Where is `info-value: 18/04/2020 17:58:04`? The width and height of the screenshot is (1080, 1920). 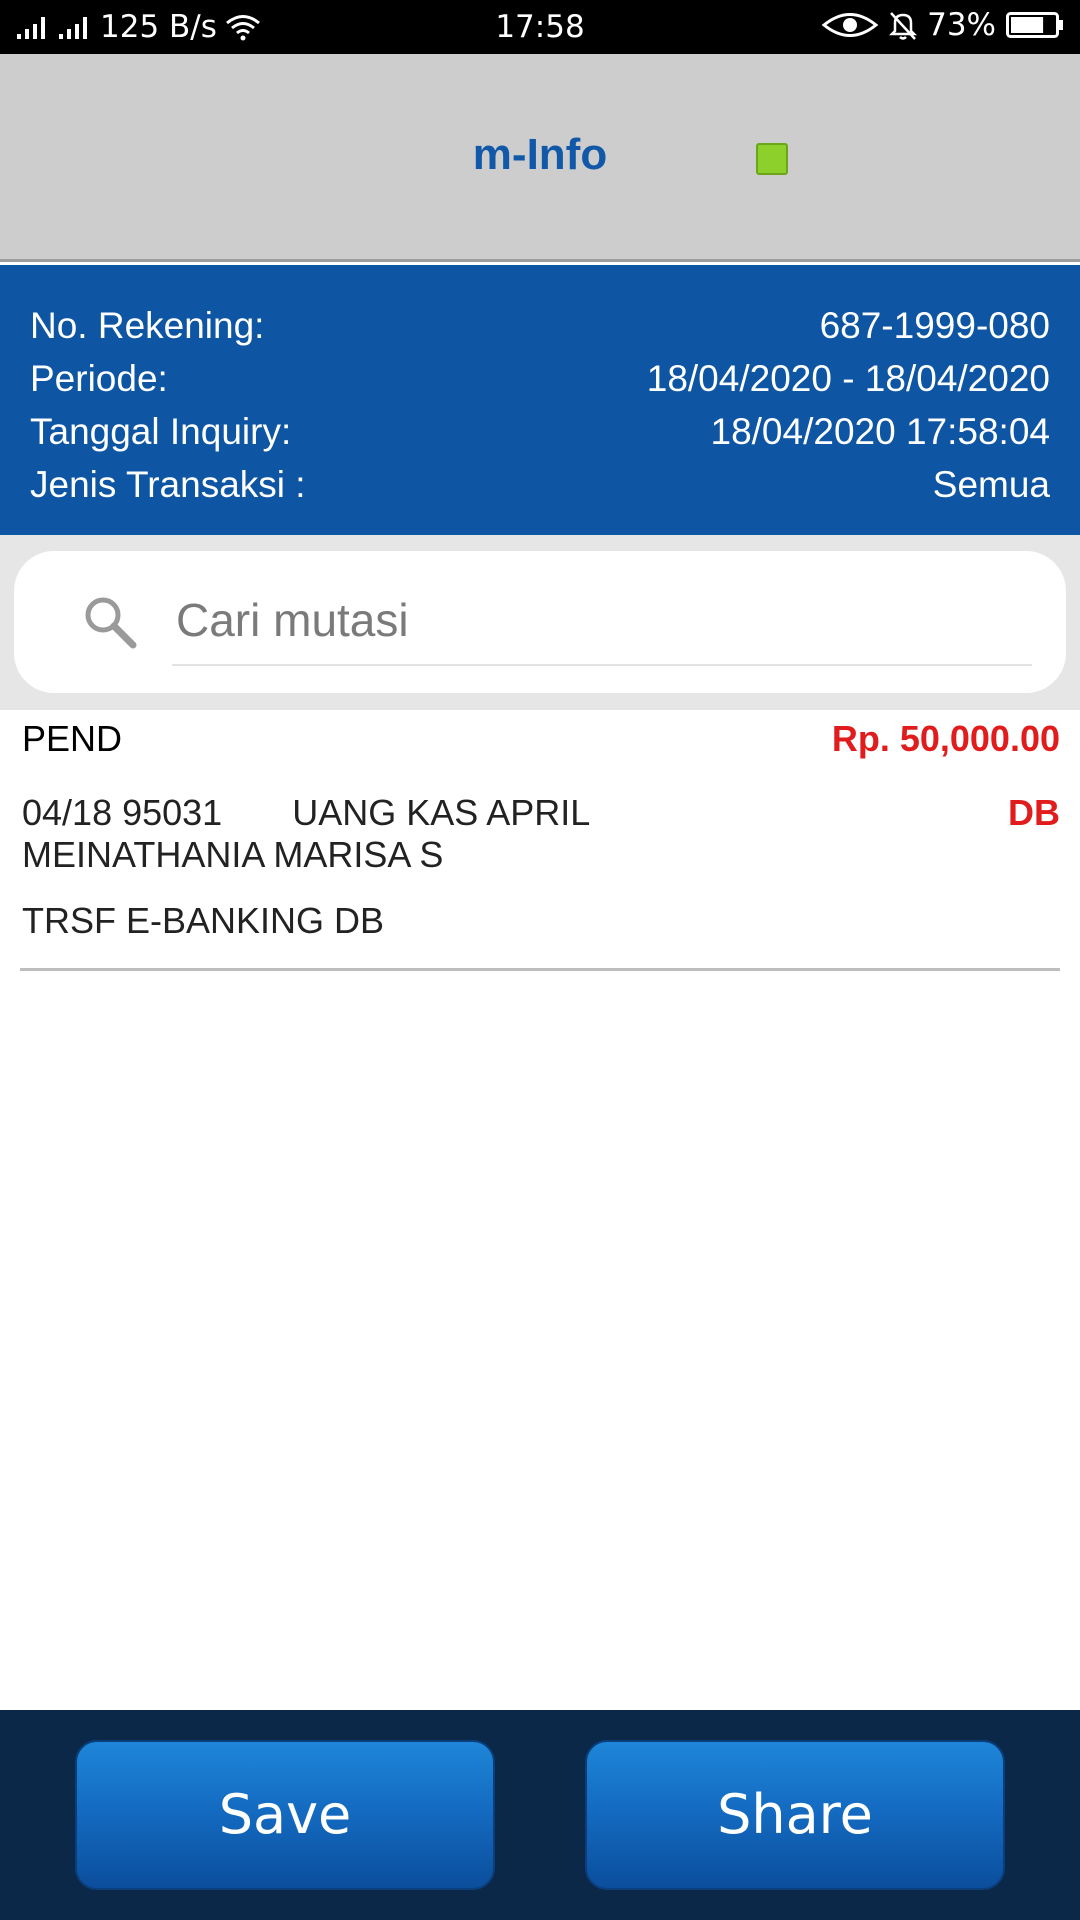 info-value: 18/04/2020 17:58:04 is located at coordinates (880, 431).